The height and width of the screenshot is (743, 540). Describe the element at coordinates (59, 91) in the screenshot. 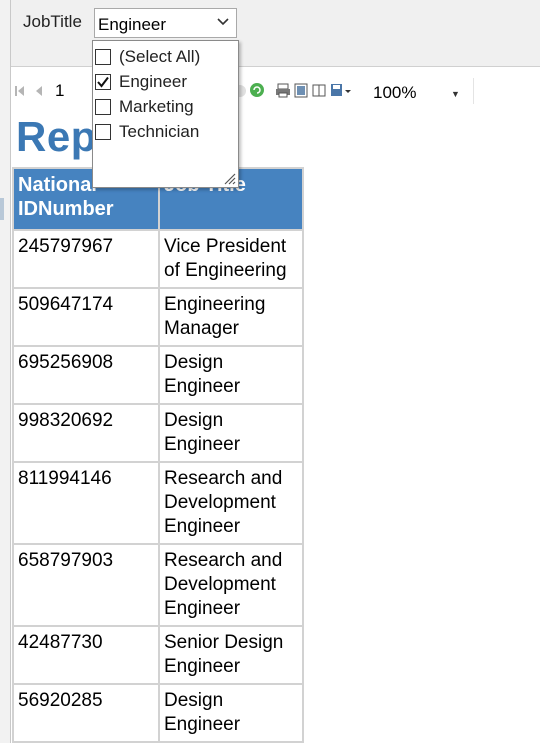

I see `page-number-input: 1` at that location.